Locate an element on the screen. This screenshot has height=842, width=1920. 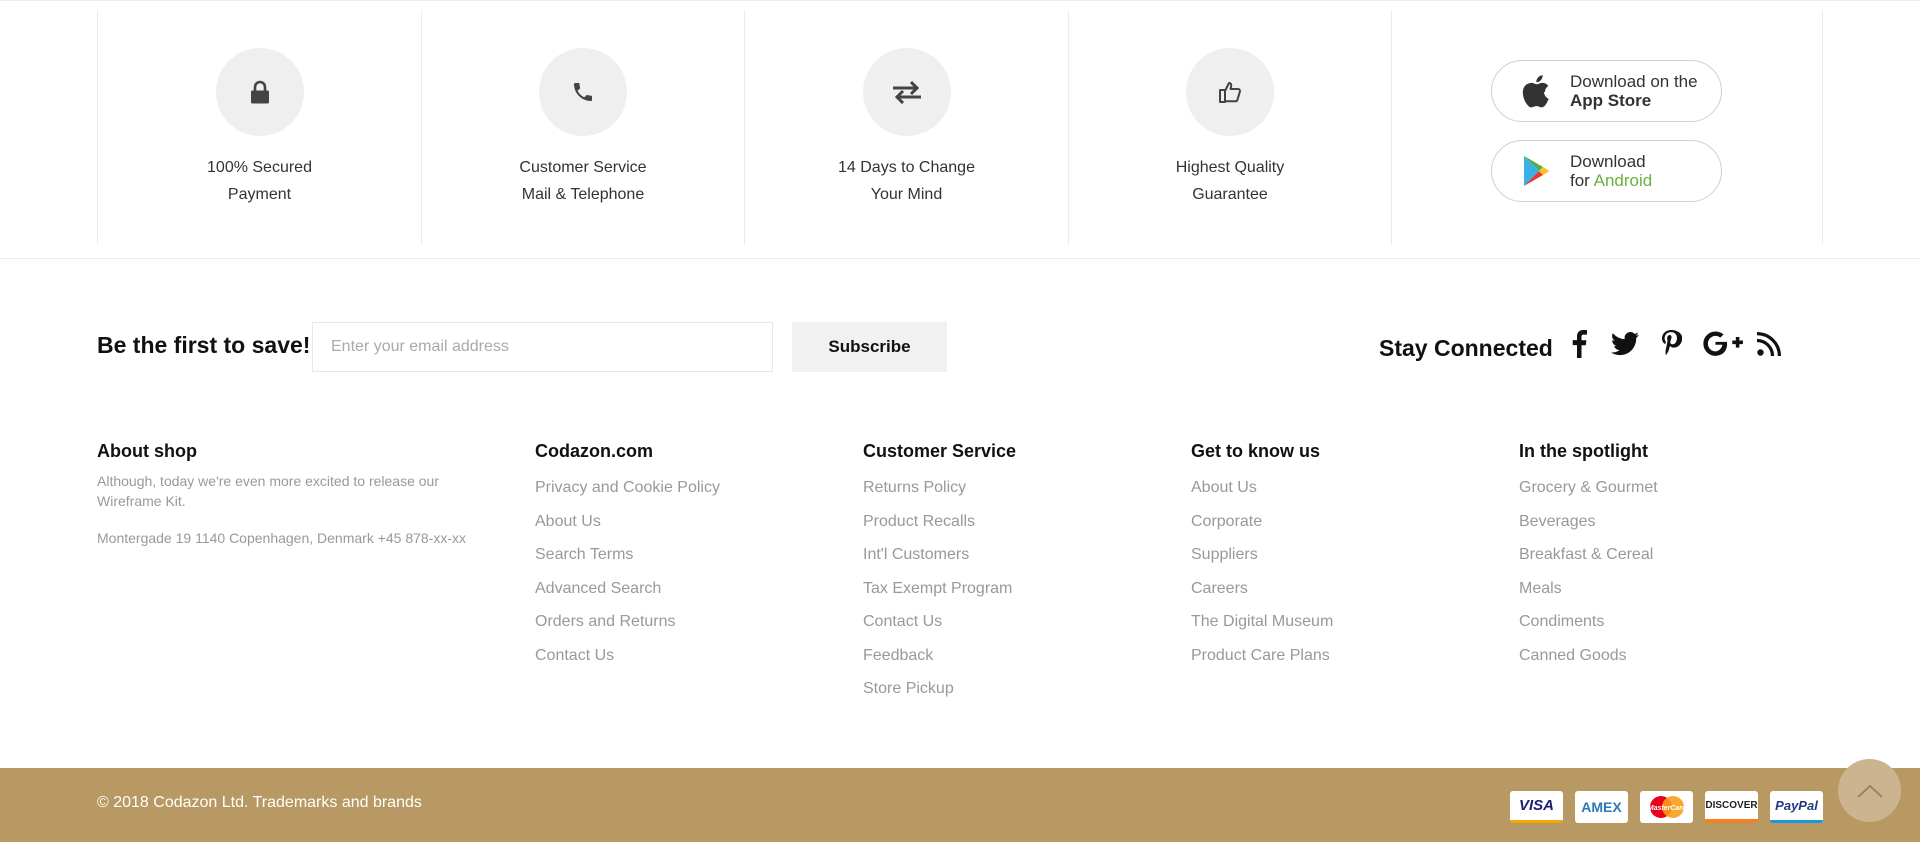
footer-link: Condiments is located at coordinates (1588, 622).